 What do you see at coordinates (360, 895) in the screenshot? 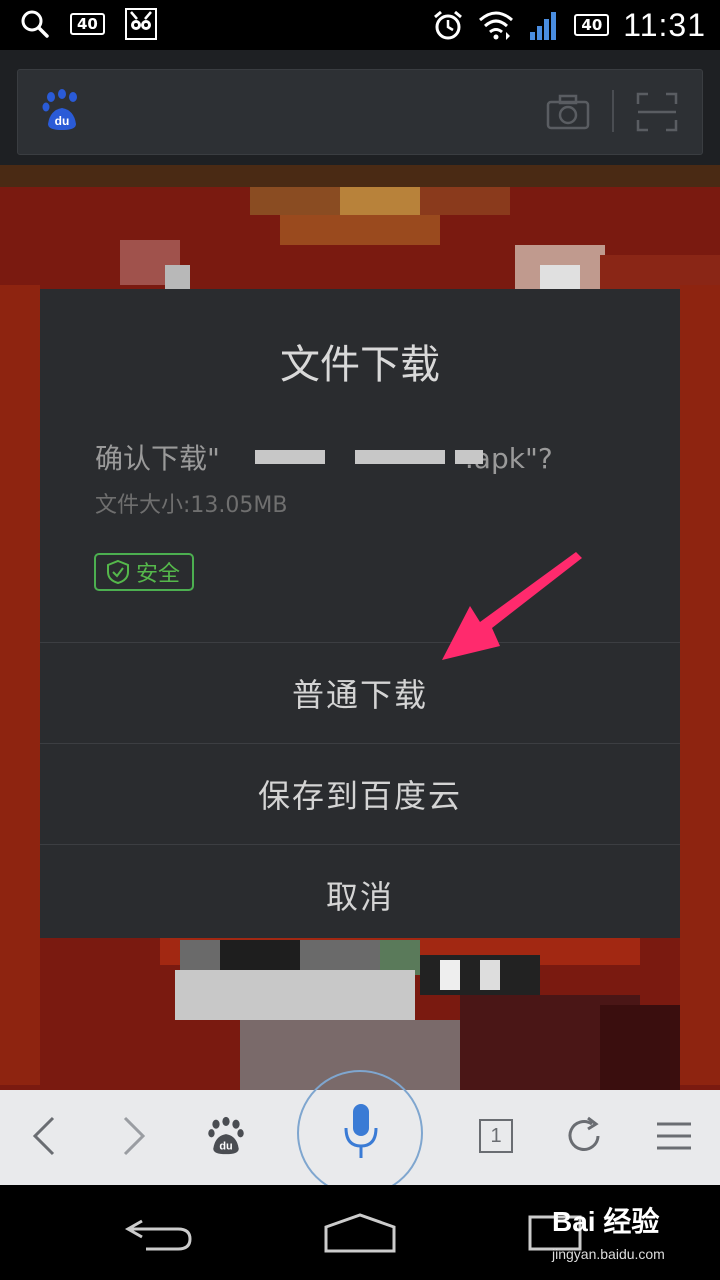
I see `cancel-button: 取消` at bounding box center [360, 895].